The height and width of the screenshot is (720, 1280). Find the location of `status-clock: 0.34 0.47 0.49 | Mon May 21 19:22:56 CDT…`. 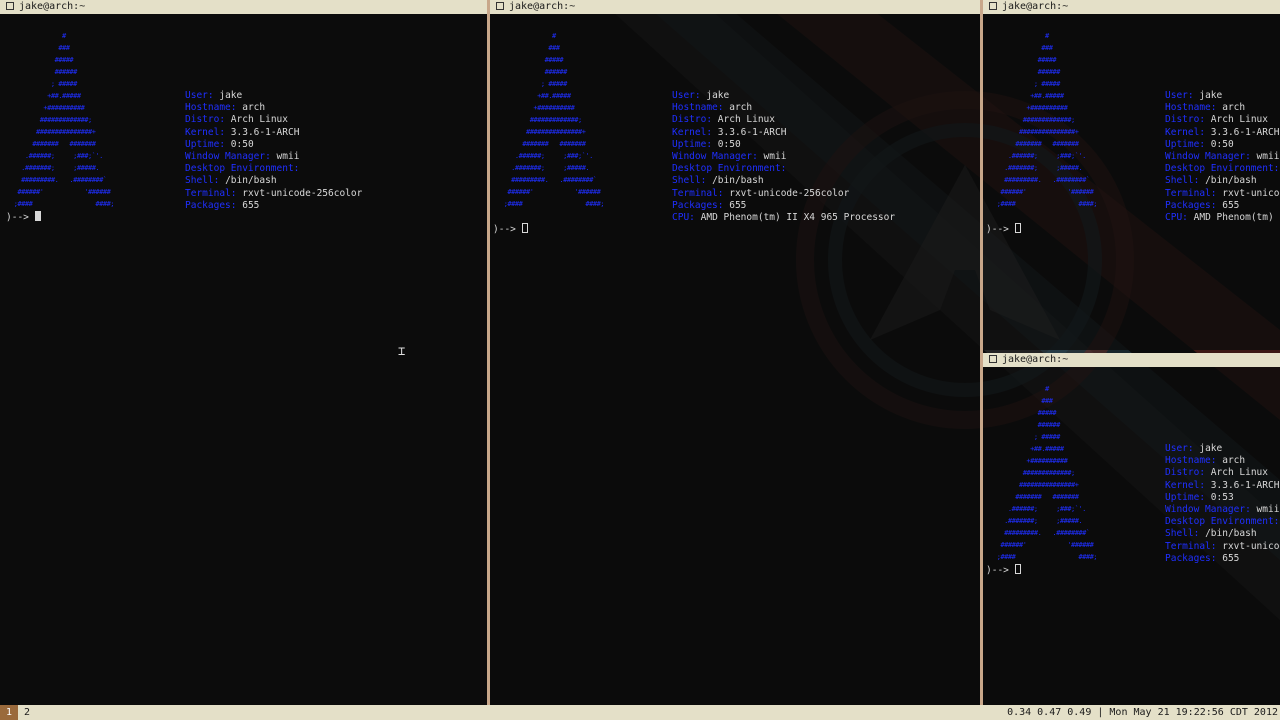

status-clock: 0.34 0.47 0.49 | Mon May 21 19:22:56 CDT… is located at coordinates (1142, 712).